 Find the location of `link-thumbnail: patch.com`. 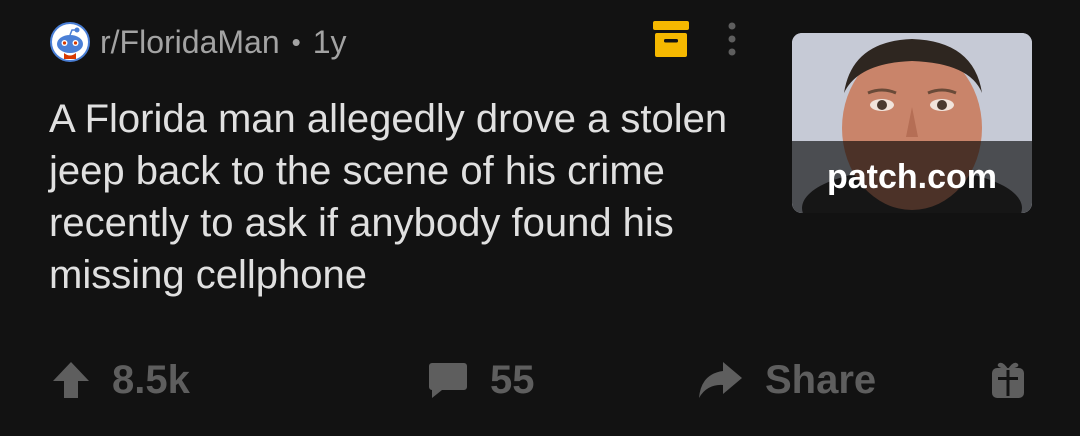

link-thumbnail: patch.com is located at coordinates (912, 123).